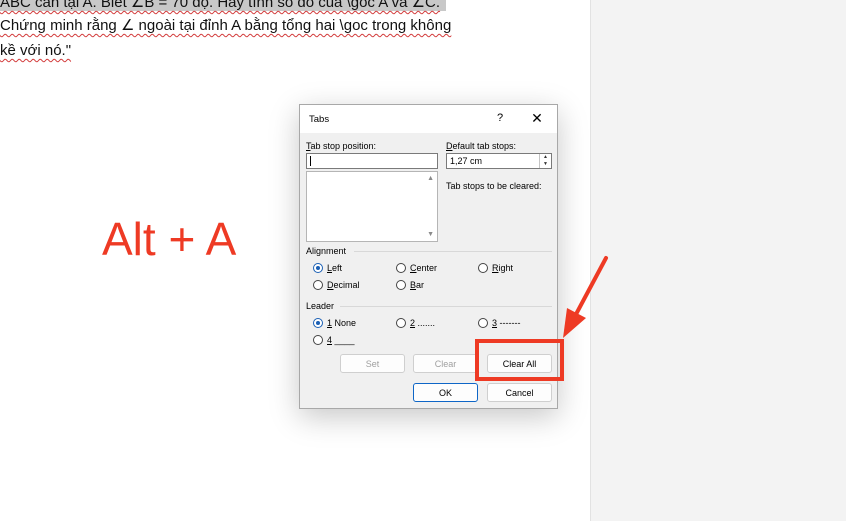 The width and height of the screenshot is (846, 521). What do you see at coordinates (372, 363) in the screenshot?
I see `set-button: Set` at bounding box center [372, 363].